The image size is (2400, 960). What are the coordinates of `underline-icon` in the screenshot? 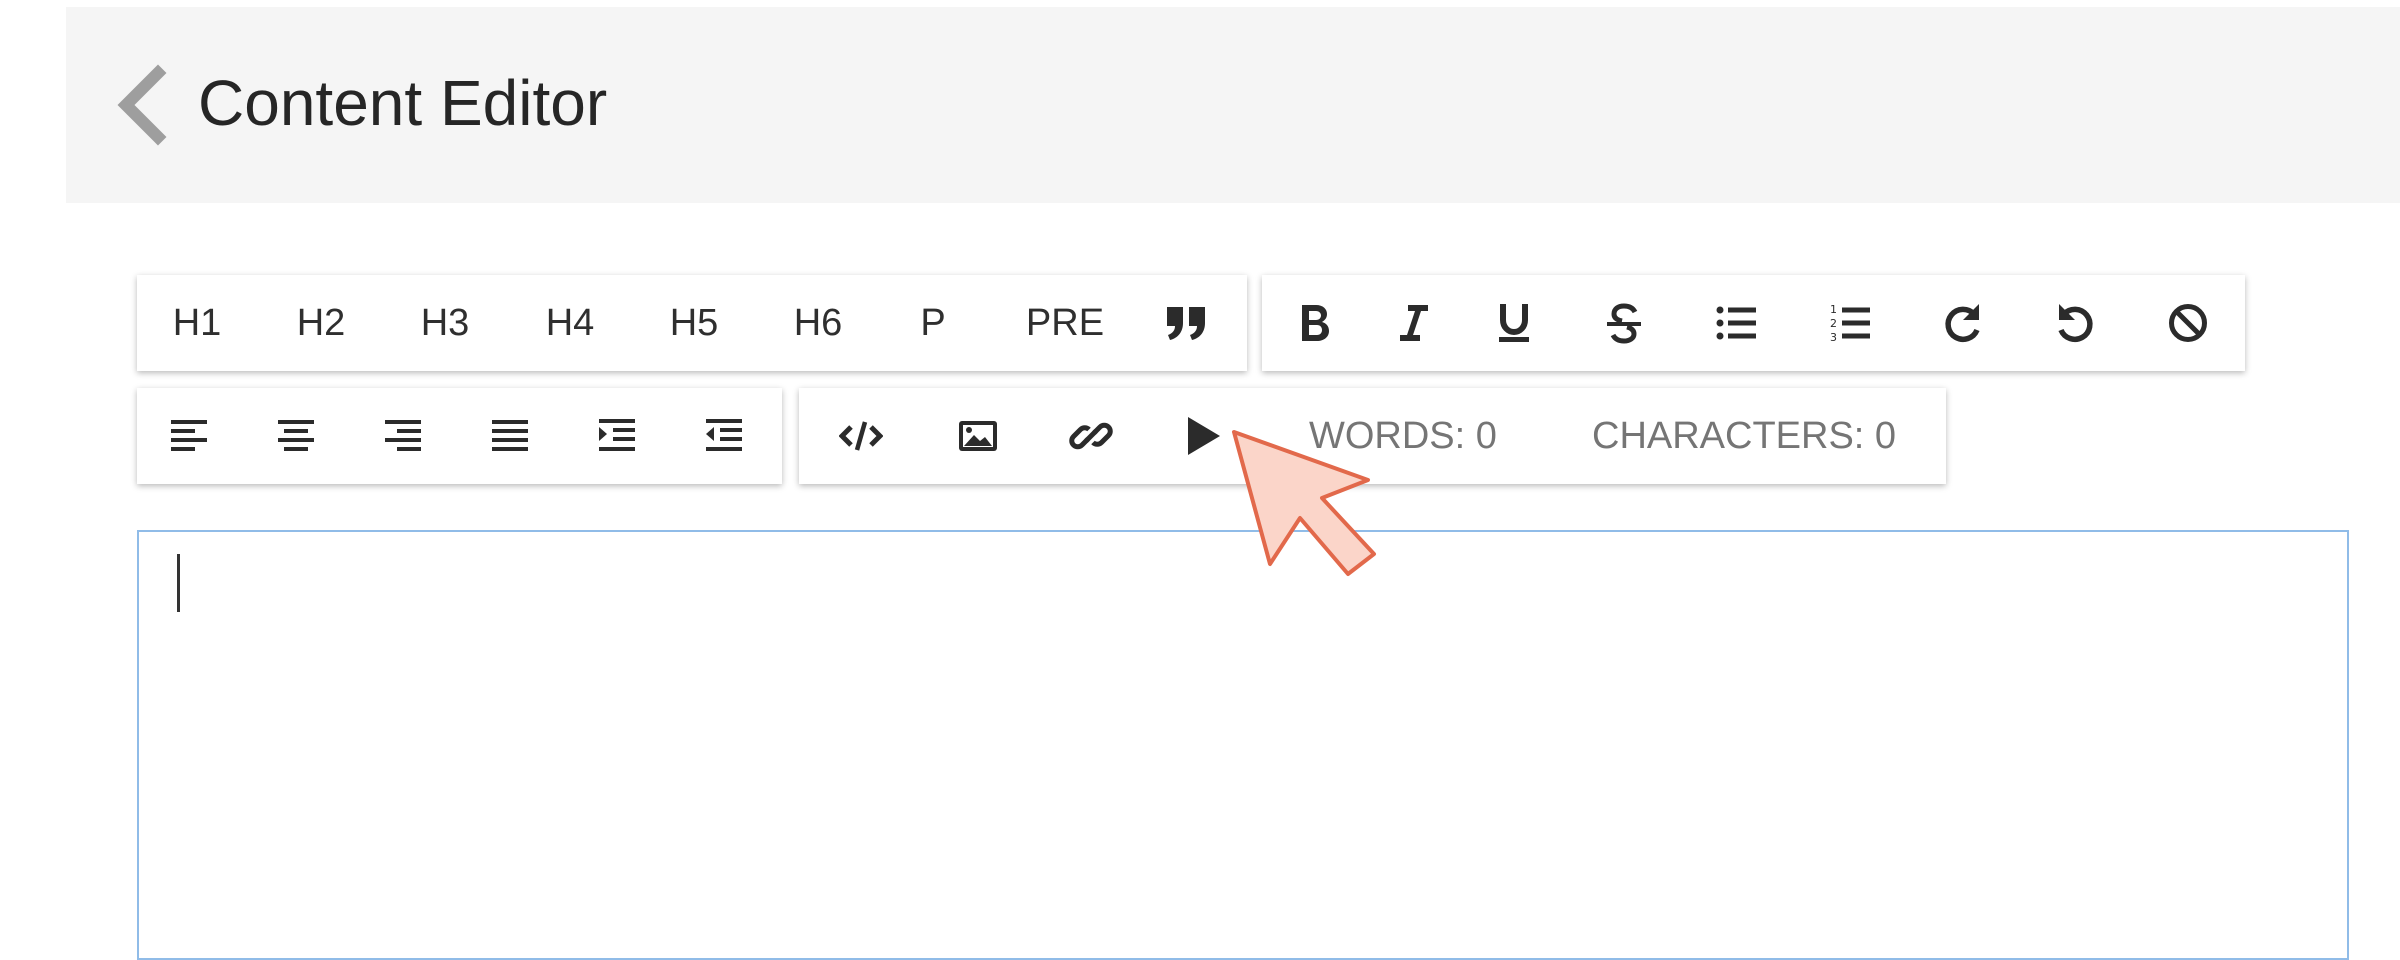 It's located at (1514, 323).